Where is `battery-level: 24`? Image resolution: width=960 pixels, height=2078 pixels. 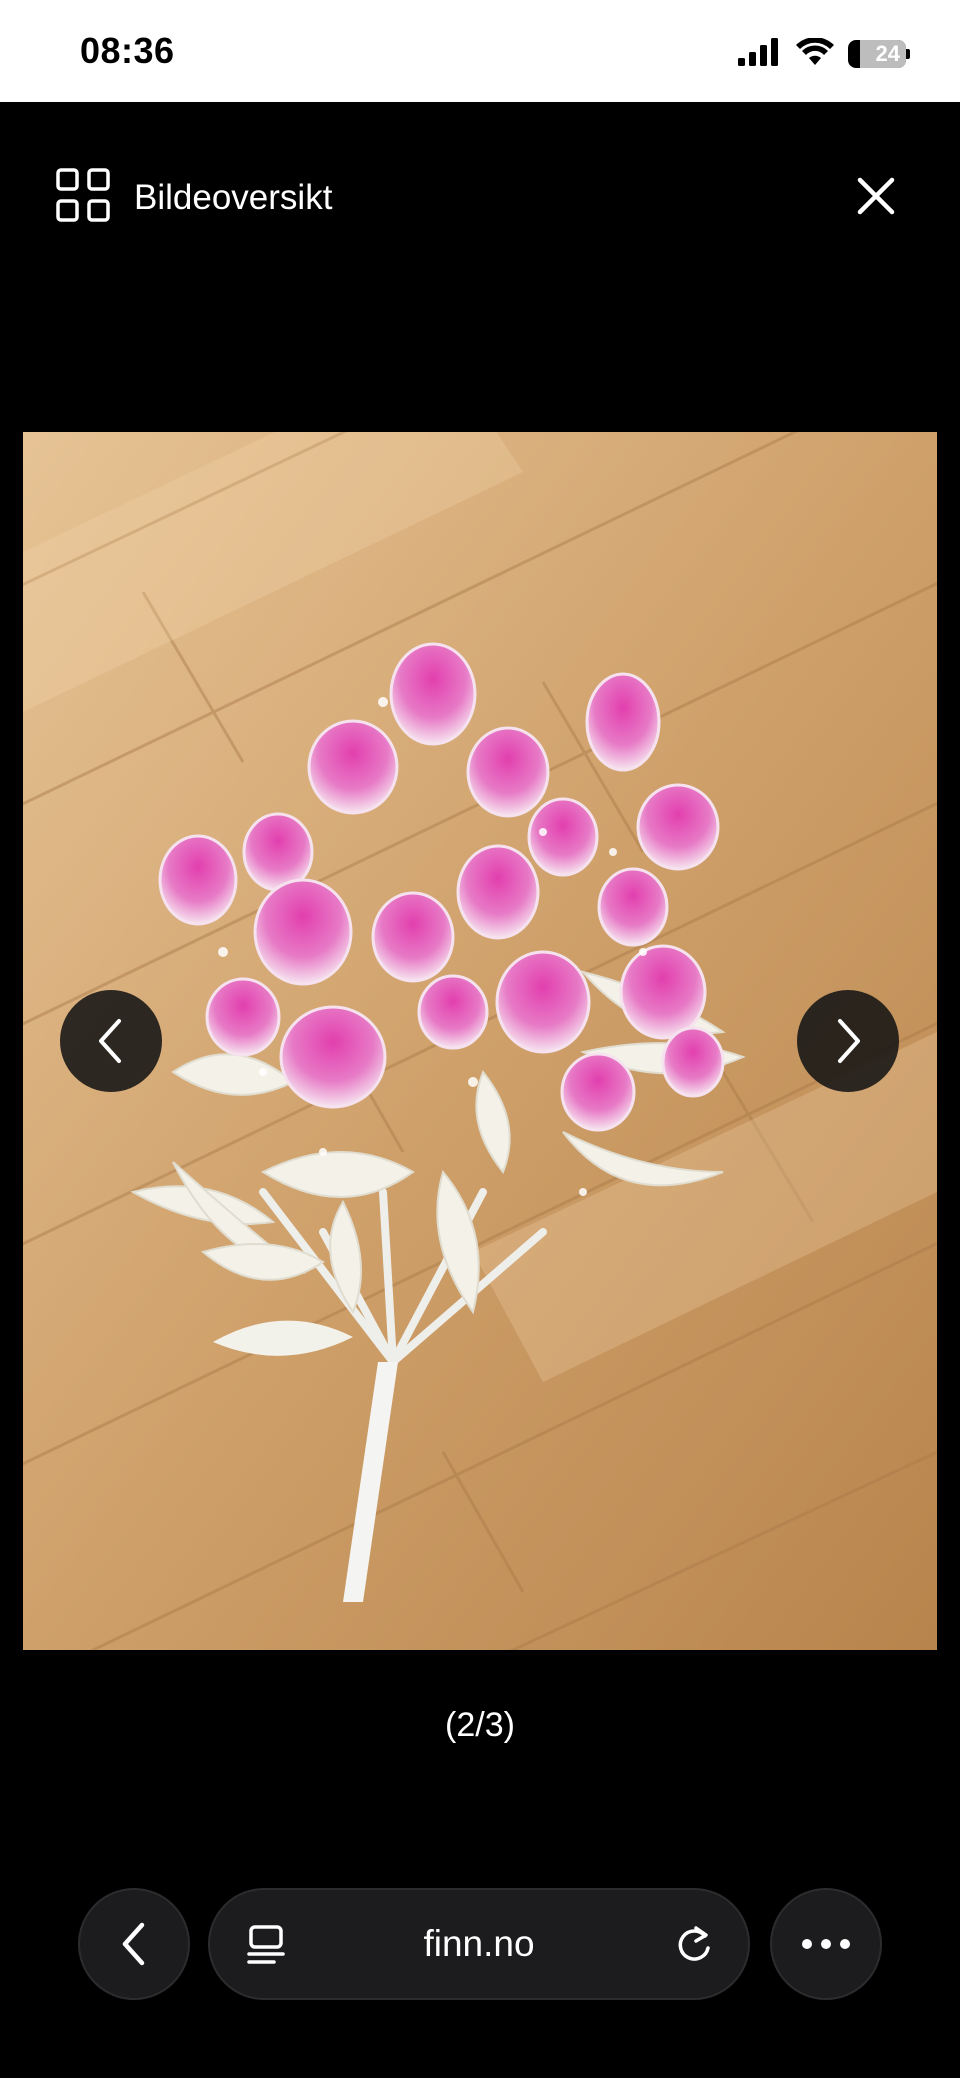 battery-level: 24 is located at coordinates (887, 53).